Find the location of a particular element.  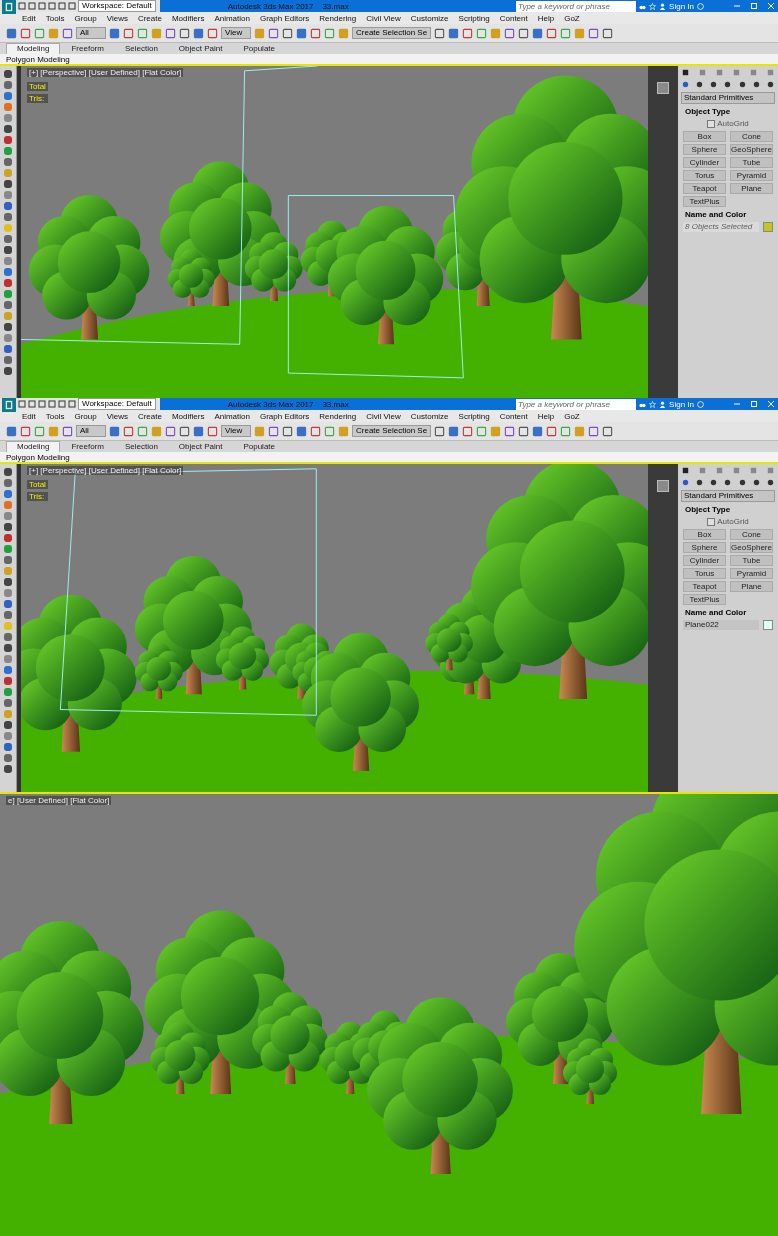

viewport-label: e] [User Defined] [Flat Color] is located at coordinates (59, 800).